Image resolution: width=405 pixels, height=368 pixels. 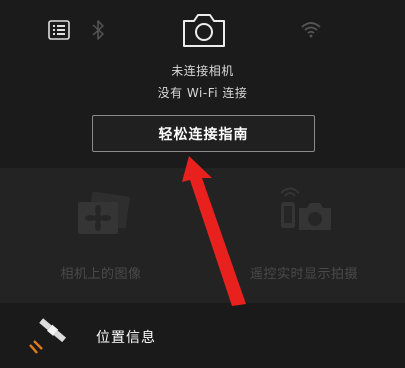 I want to click on easy-connection-guide-button: 轻松连接指南, so click(x=203, y=133).